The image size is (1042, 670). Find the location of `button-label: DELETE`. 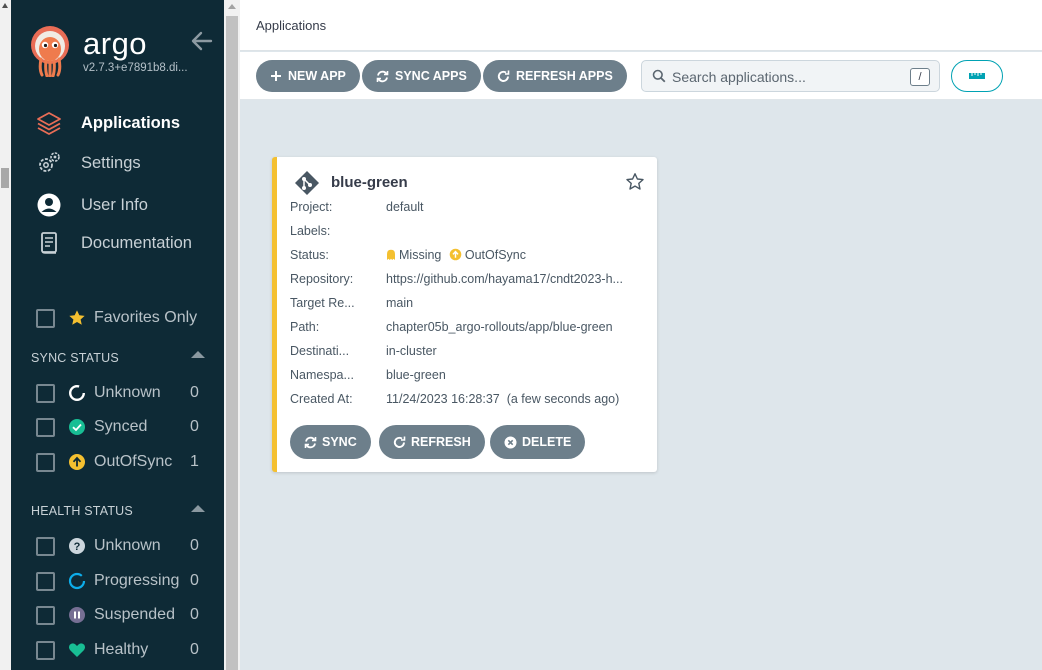

button-label: DELETE is located at coordinates (547, 442).